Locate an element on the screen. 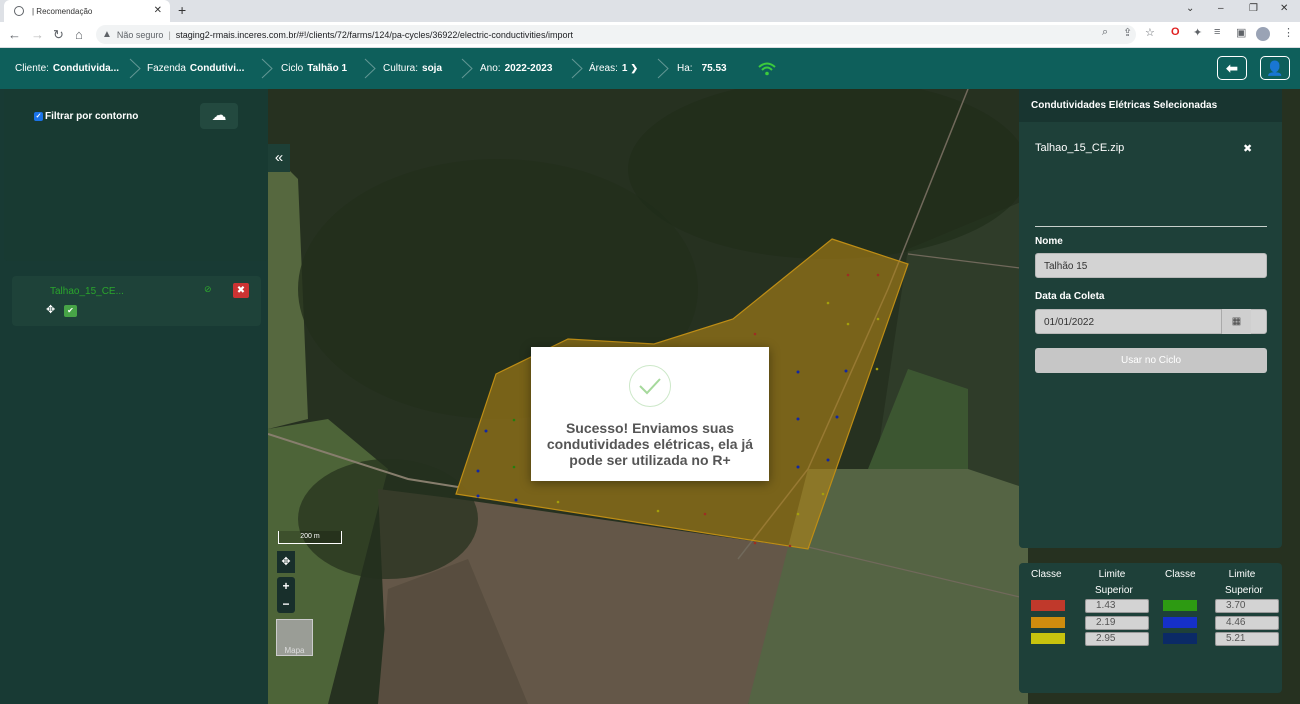 This screenshot has height=704, width=1300. data-coleta-label: Data da Coleta is located at coordinates (1070, 296).